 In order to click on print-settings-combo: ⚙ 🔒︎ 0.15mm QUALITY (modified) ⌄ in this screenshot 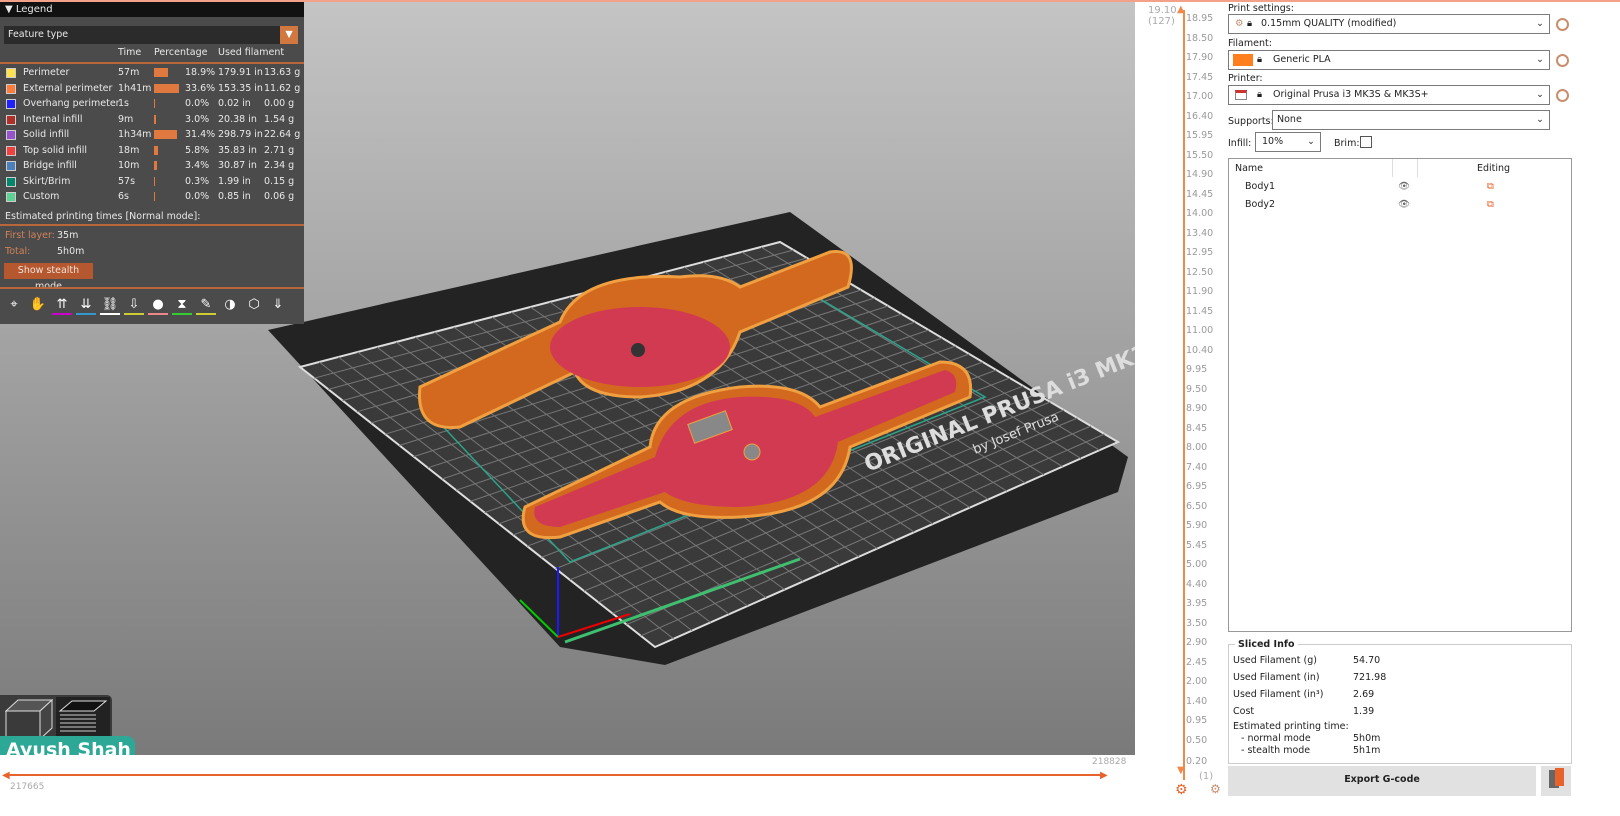, I will do `click(1389, 24)`.